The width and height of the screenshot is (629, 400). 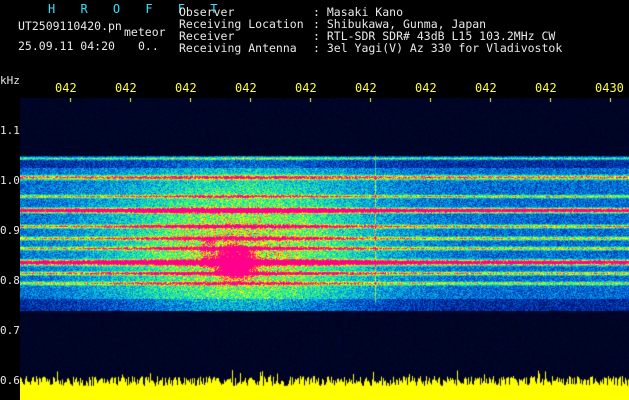 What do you see at coordinates (66, 88) in the screenshot?
I see `x-tick-1: 042` at bounding box center [66, 88].